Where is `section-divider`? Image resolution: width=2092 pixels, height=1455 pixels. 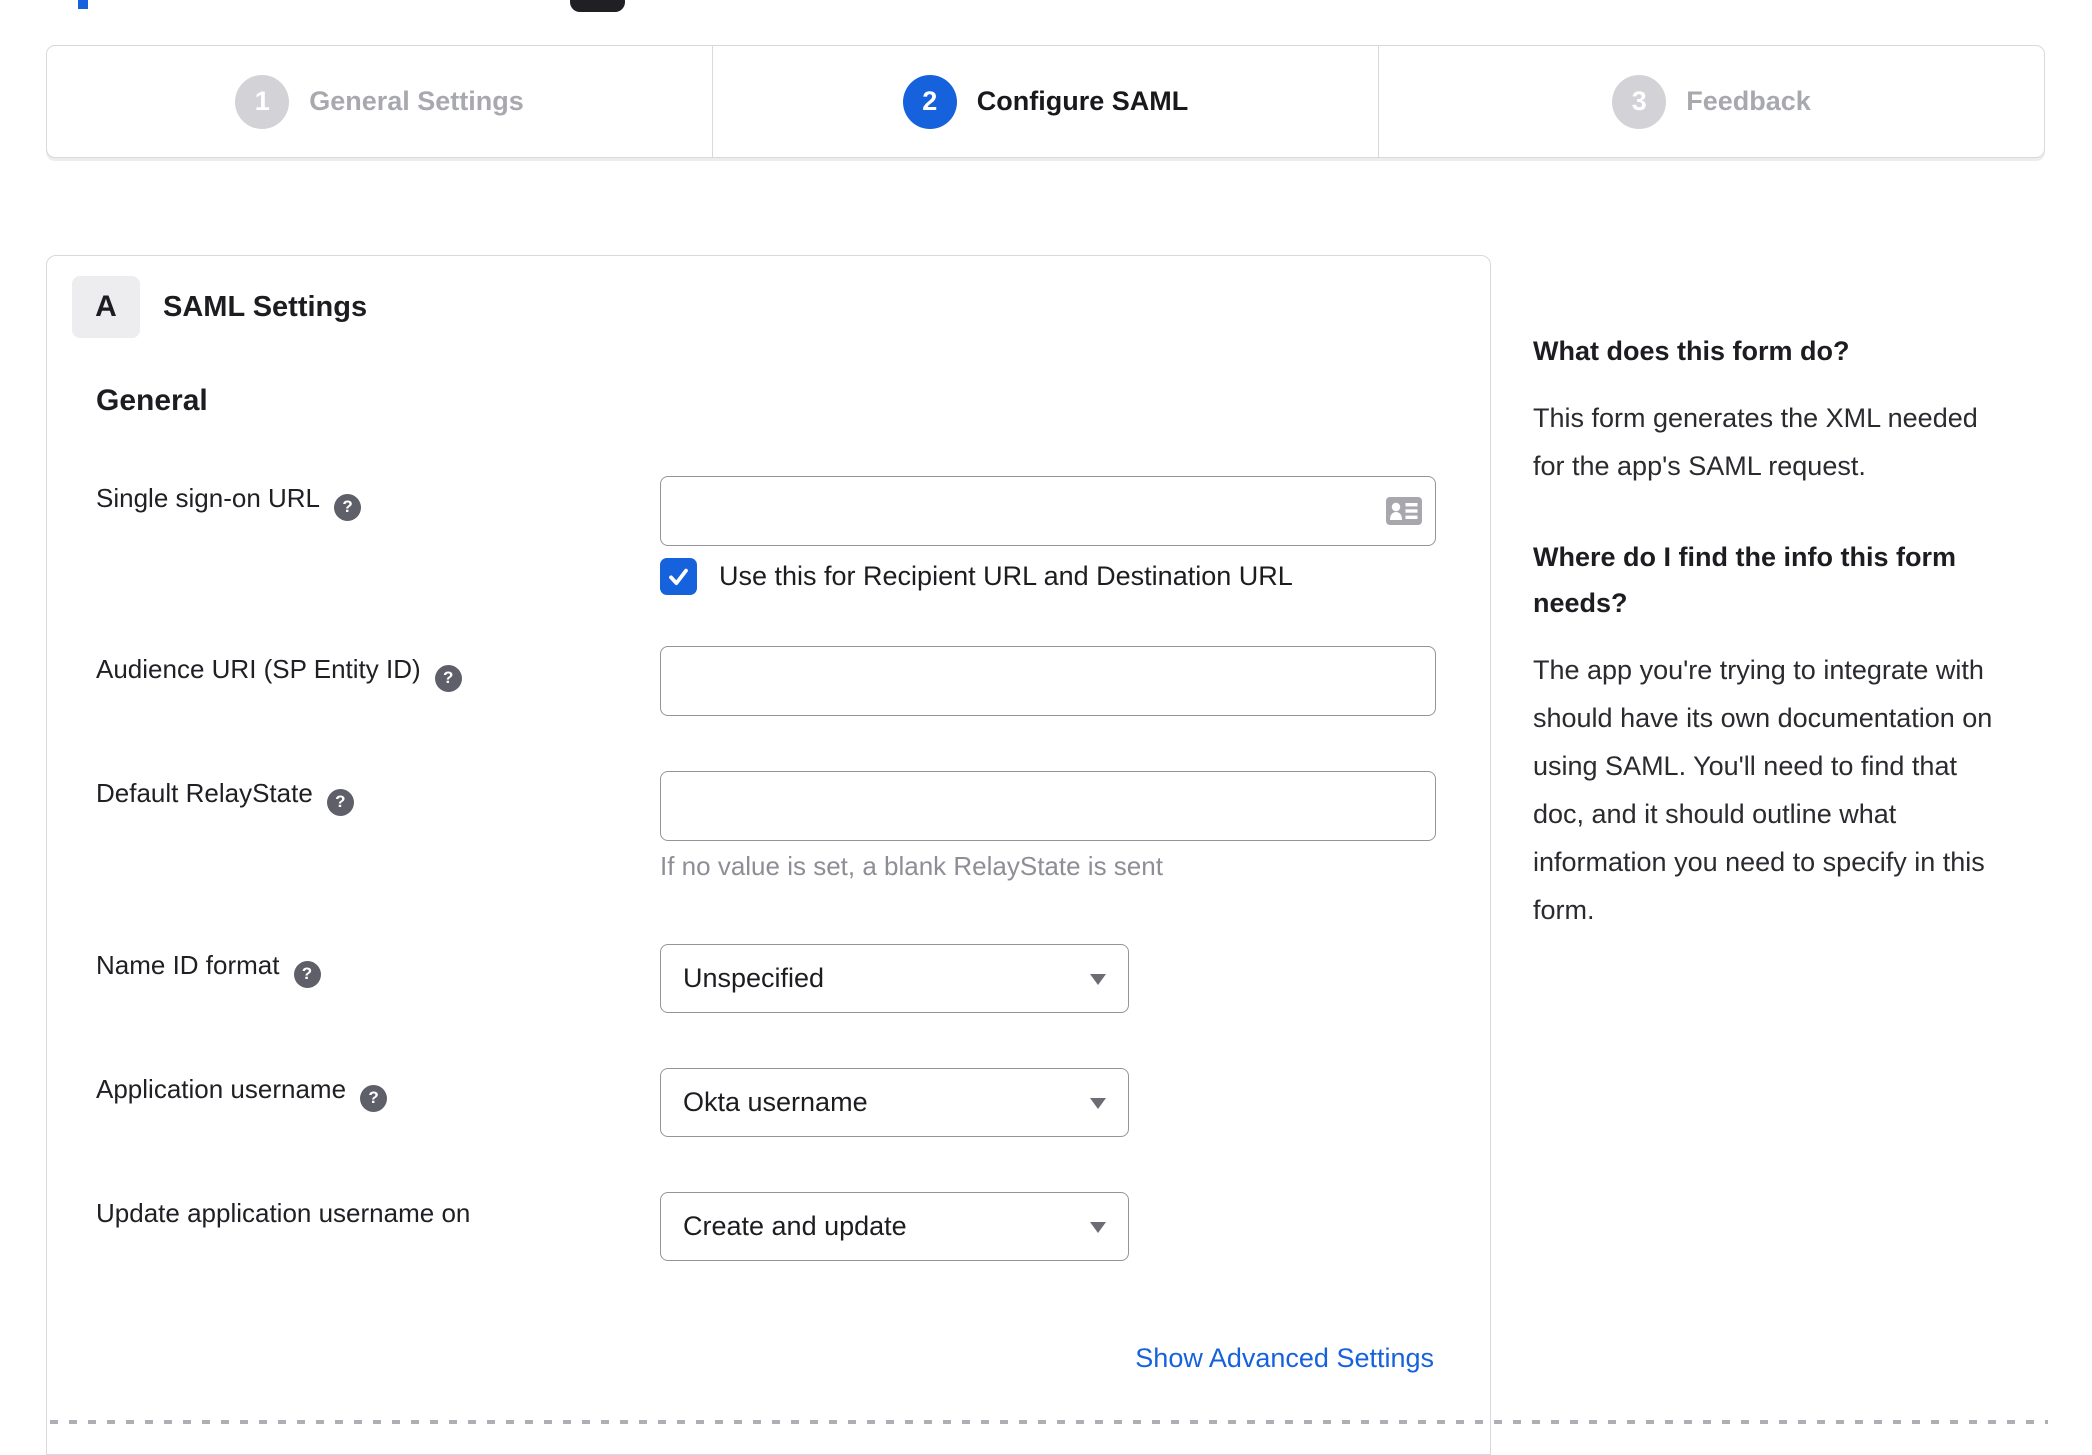
section-divider is located at coordinates (1049, 1422).